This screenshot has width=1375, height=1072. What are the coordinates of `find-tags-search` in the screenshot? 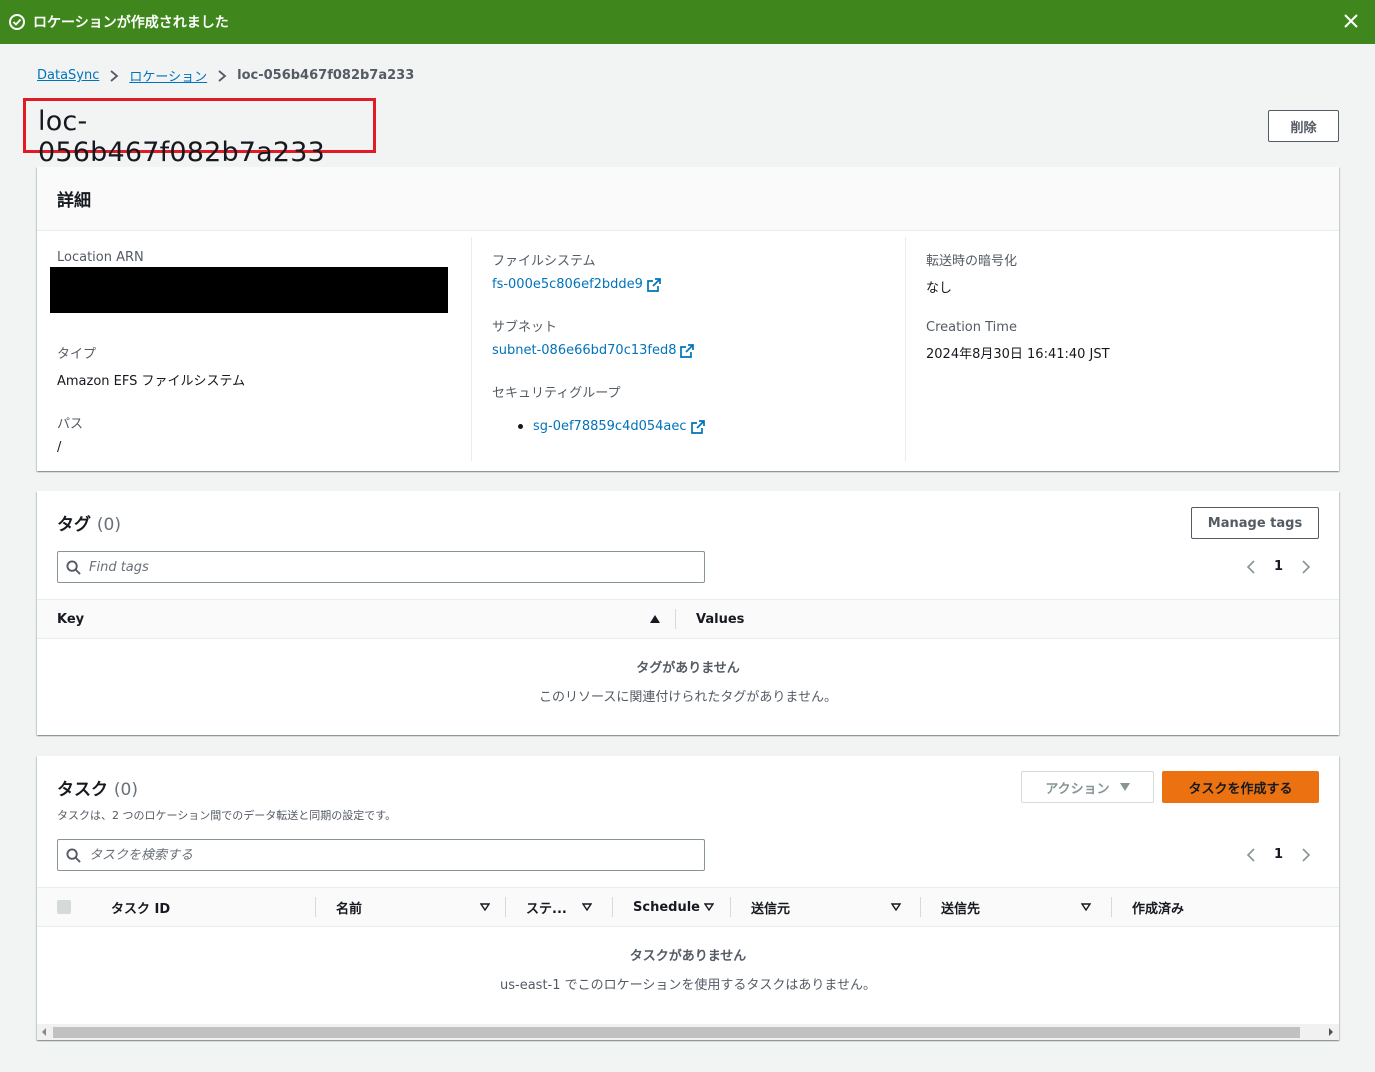 It's located at (381, 567).